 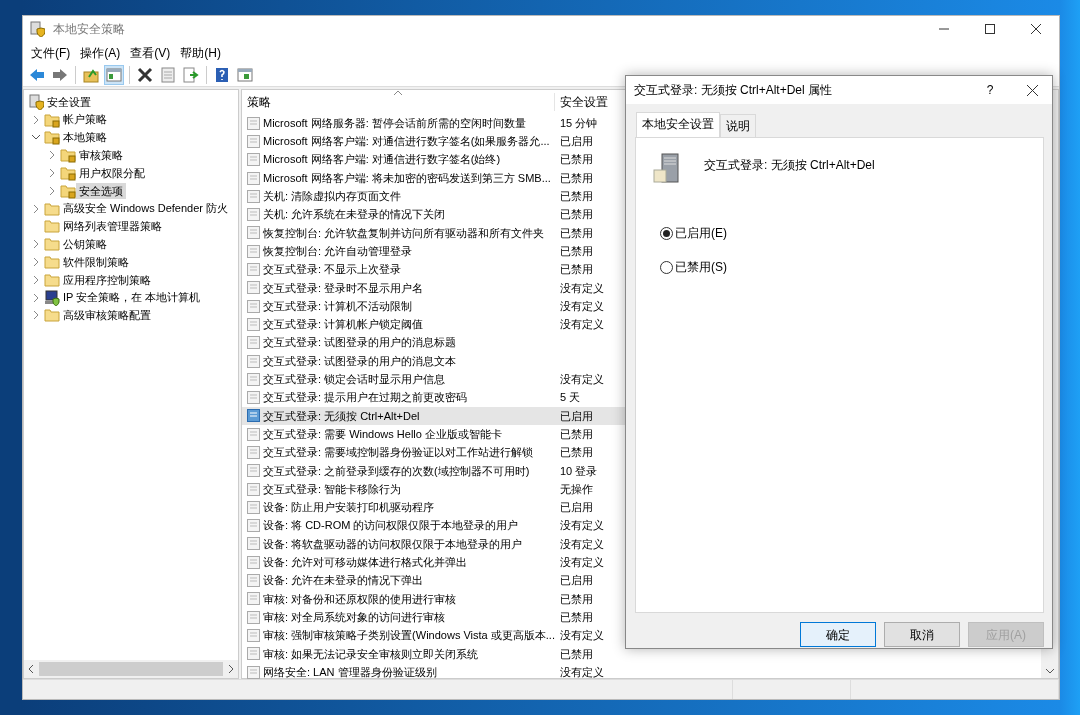 I want to click on policy-name: 设备: 允许对可移动媒体进行格式化并弹出, so click(x=365, y=562).